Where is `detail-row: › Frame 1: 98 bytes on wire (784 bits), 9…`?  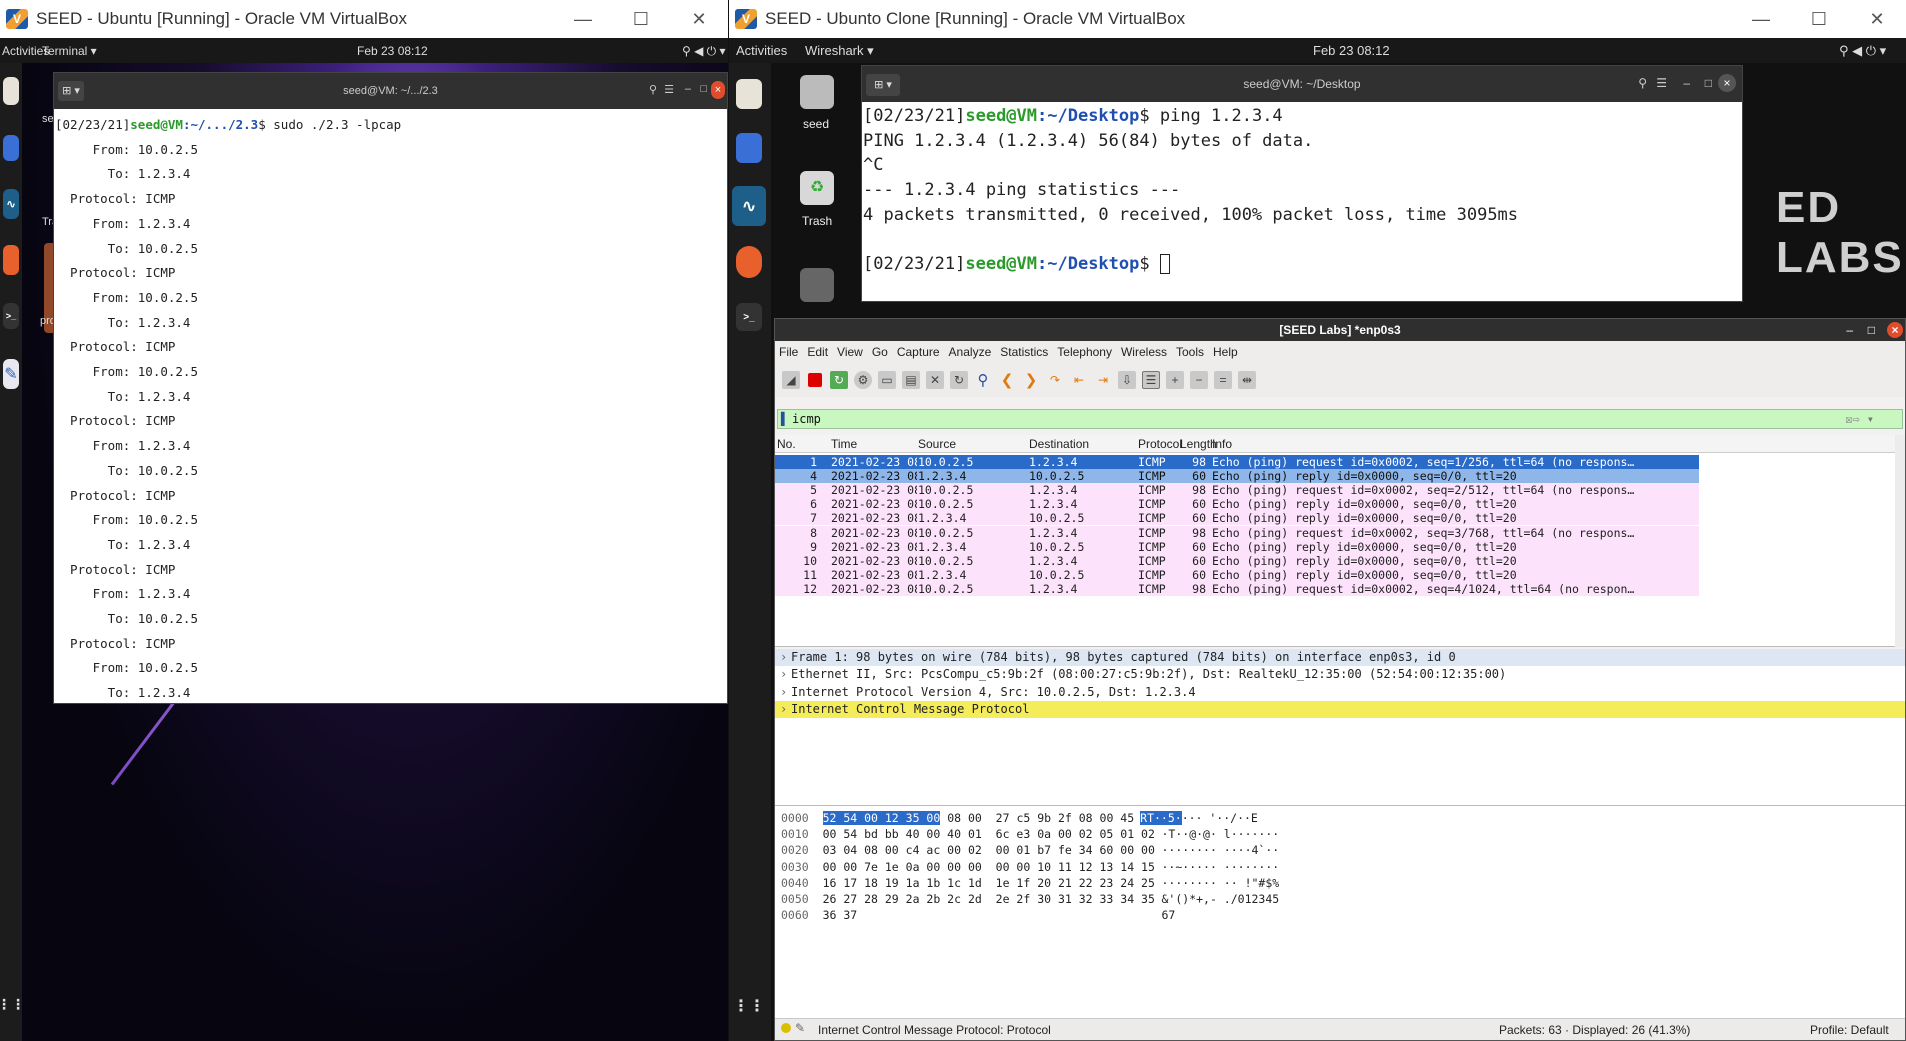
detail-row: › Frame 1: 98 bytes on wire (784 bits), 9… is located at coordinates (1340, 657).